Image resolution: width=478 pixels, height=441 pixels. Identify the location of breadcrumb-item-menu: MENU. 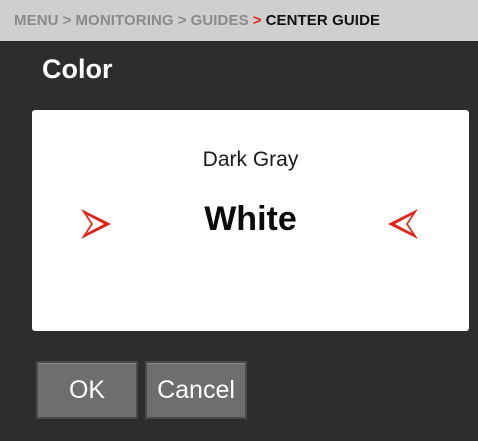
(36, 20).